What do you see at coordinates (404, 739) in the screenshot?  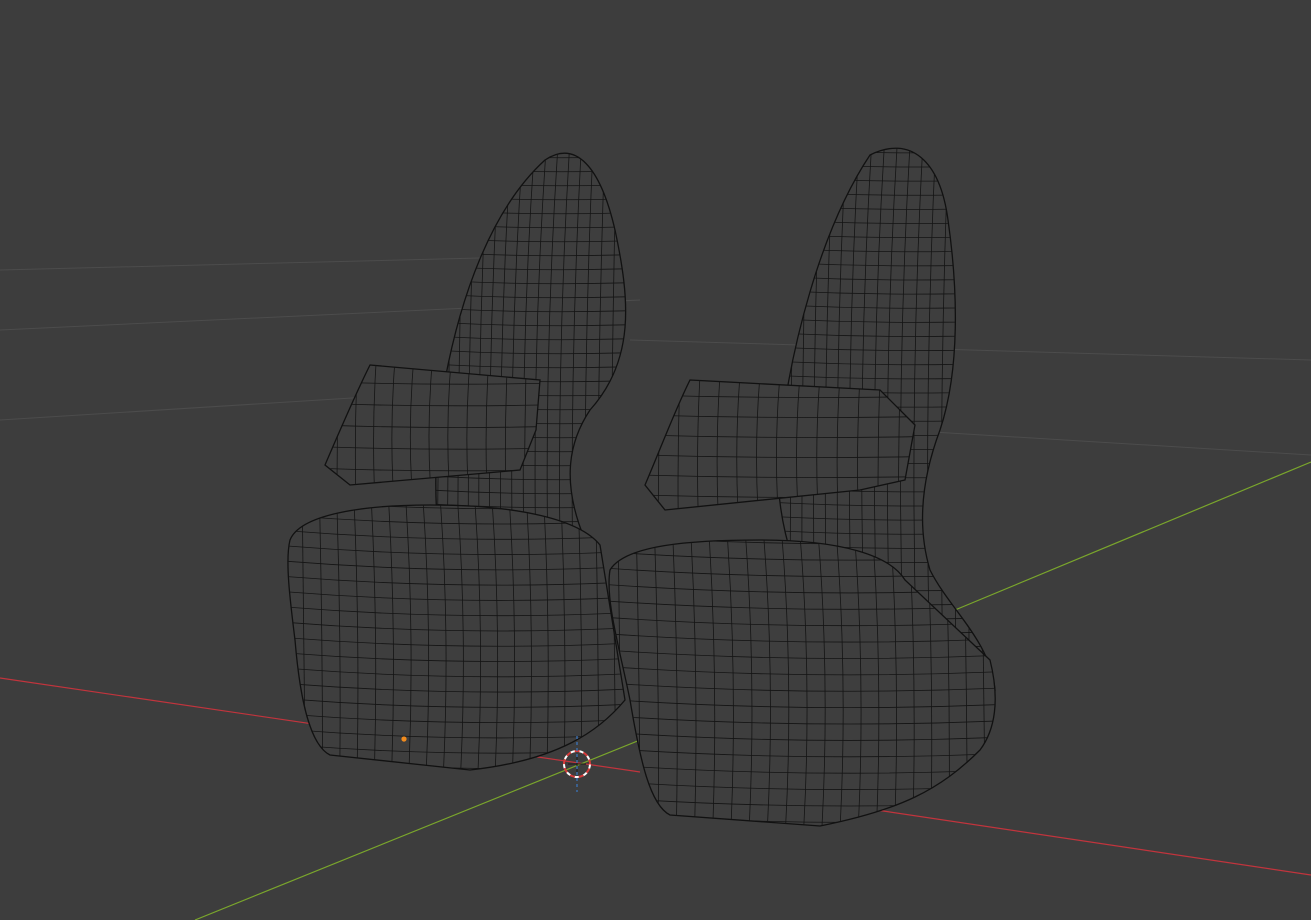 I see `object-origin-point` at bounding box center [404, 739].